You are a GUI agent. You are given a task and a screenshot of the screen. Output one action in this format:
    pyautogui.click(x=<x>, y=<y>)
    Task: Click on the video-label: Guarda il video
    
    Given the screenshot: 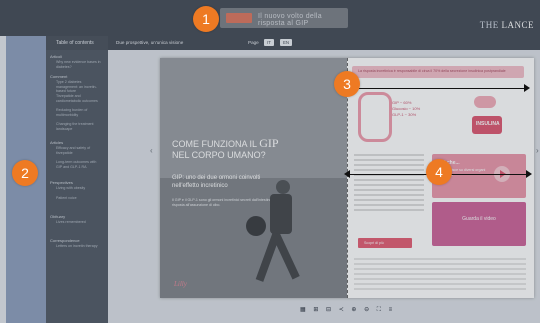 What is the action you would take?
    pyautogui.click(x=479, y=219)
    